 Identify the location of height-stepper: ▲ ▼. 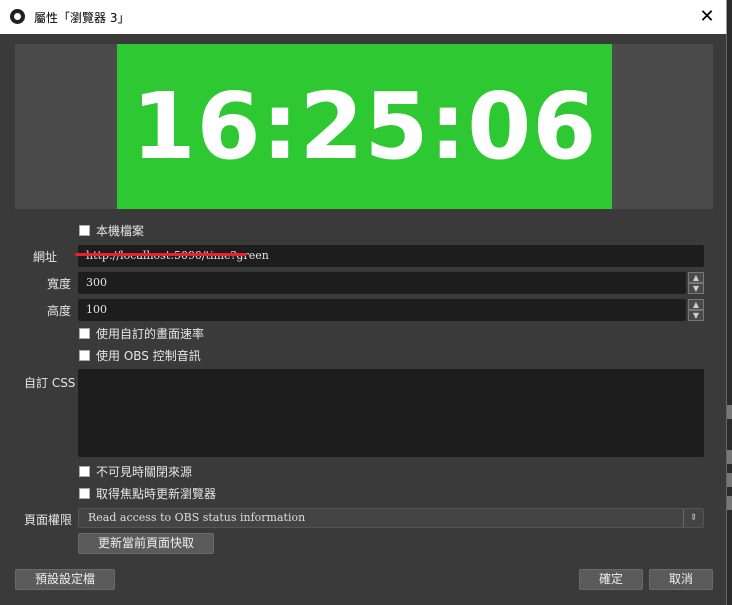
(696, 310).